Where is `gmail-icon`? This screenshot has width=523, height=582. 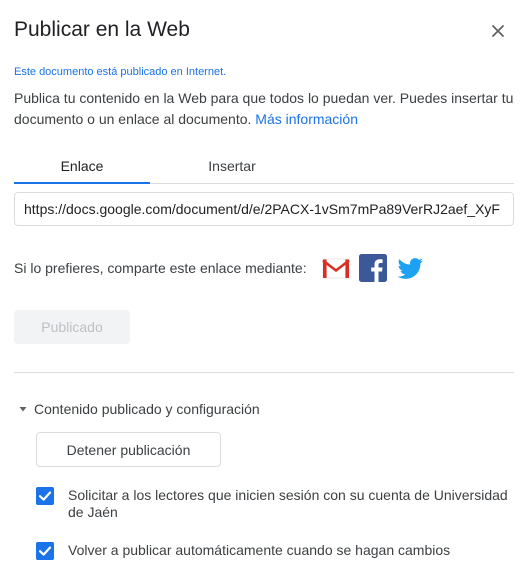 gmail-icon is located at coordinates (336, 268).